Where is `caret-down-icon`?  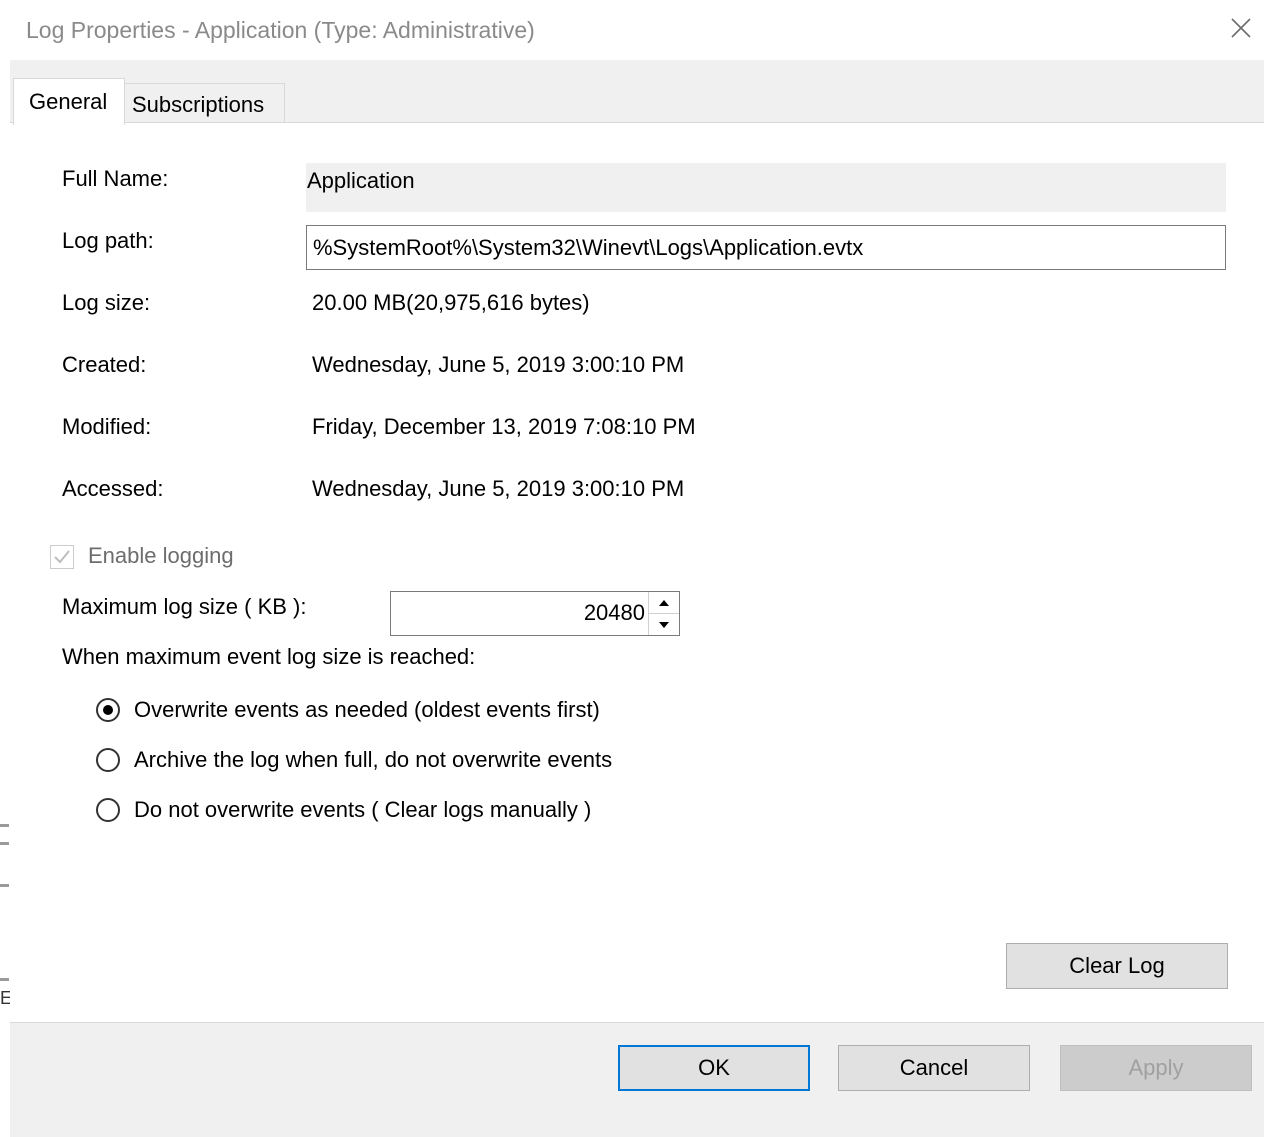 caret-down-icon is located at coordinates (664, 624).